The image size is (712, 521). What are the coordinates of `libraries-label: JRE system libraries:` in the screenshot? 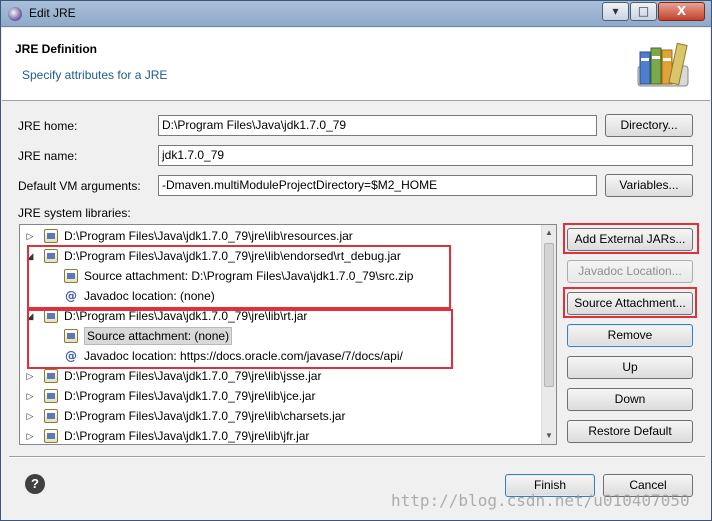 It's located at (74, 213).